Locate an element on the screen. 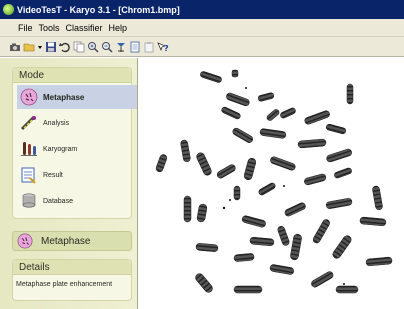  copy-icon is located at coordinates (79, 47).